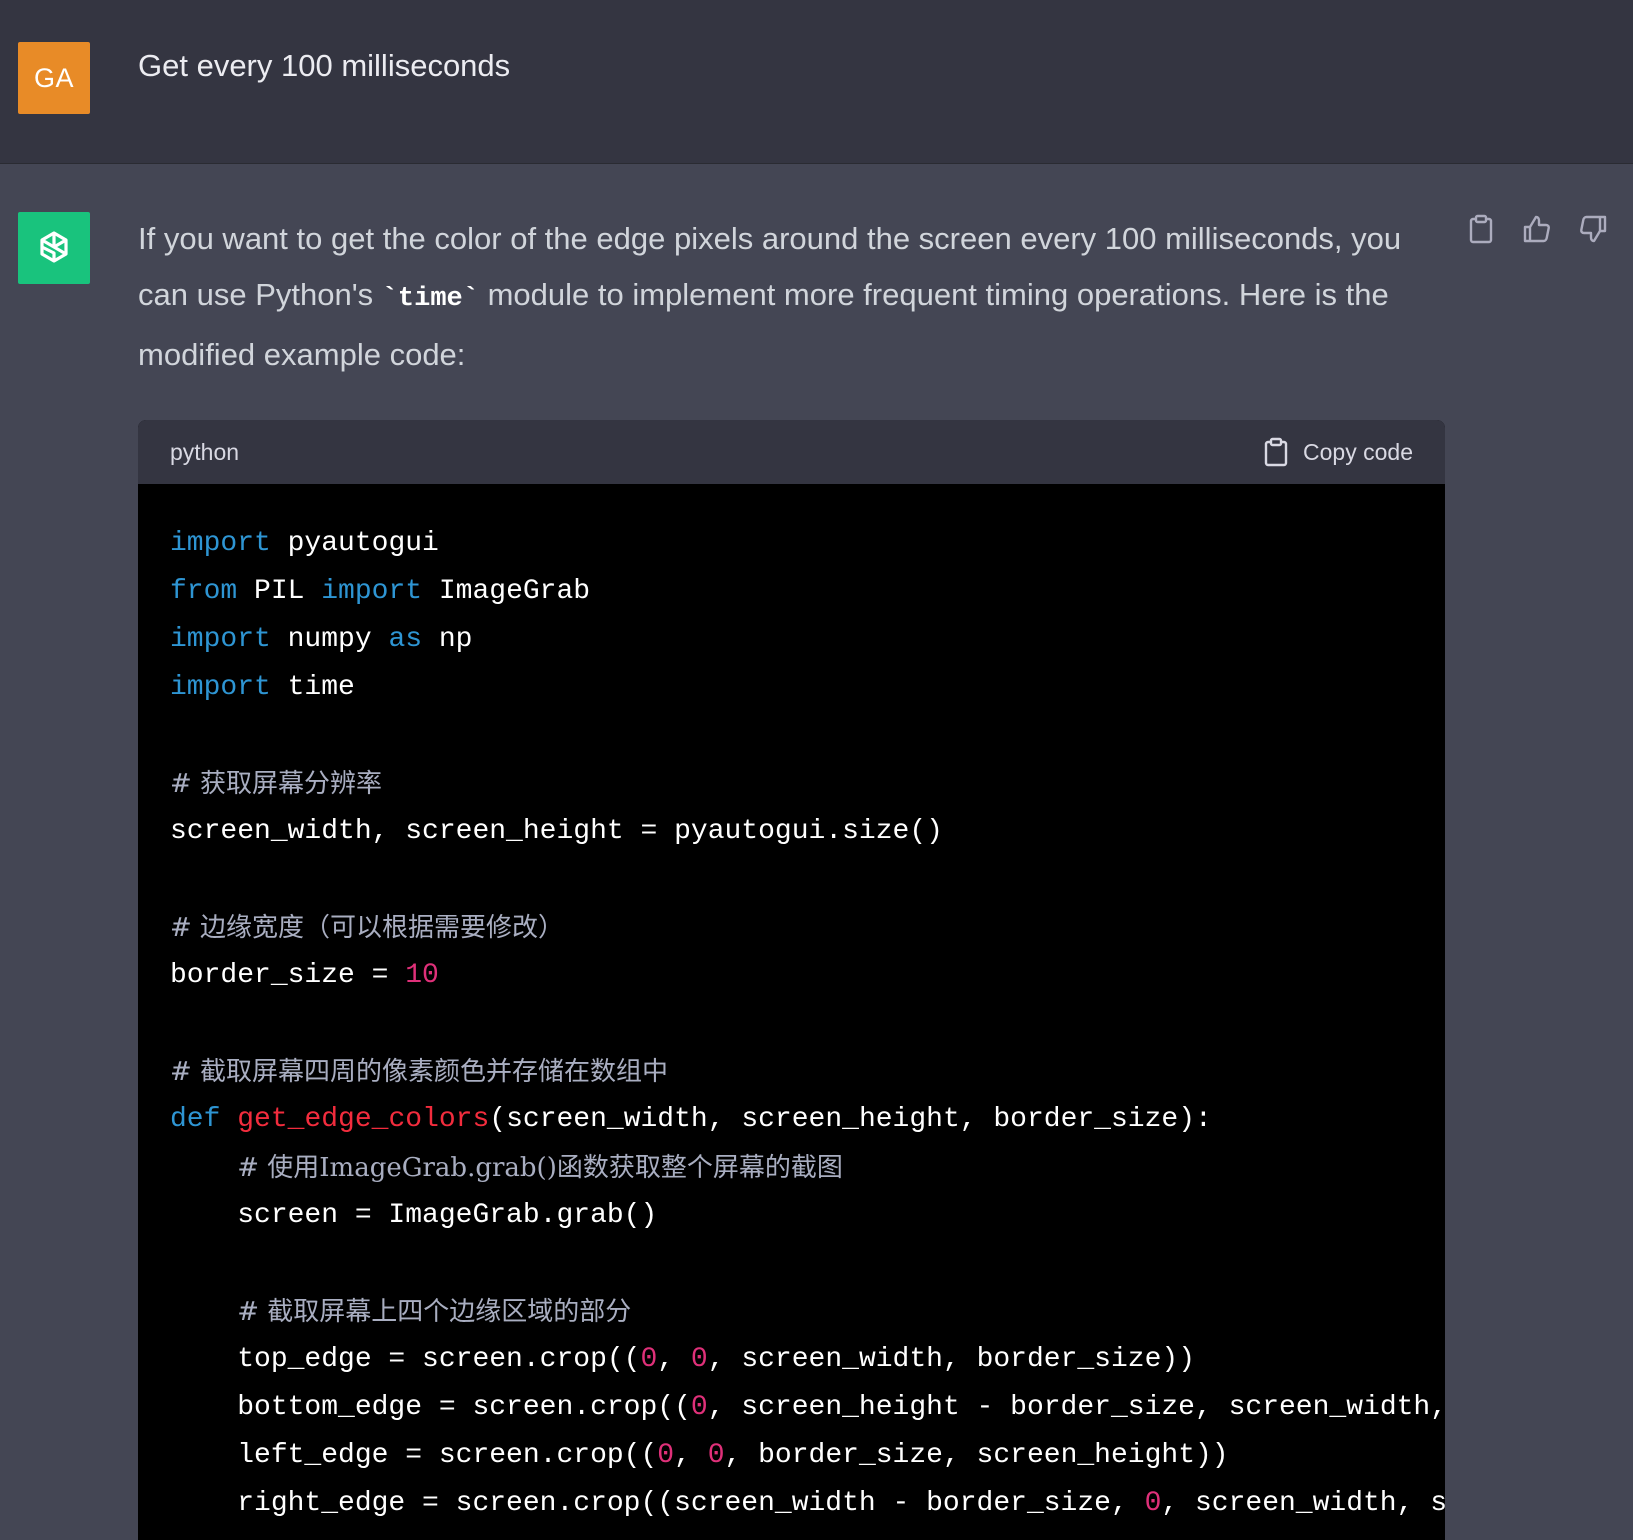 The width and height of the screenshot is (1633, 1540). I want to click on copy-code-button: Copy code, so click(1338, 452).